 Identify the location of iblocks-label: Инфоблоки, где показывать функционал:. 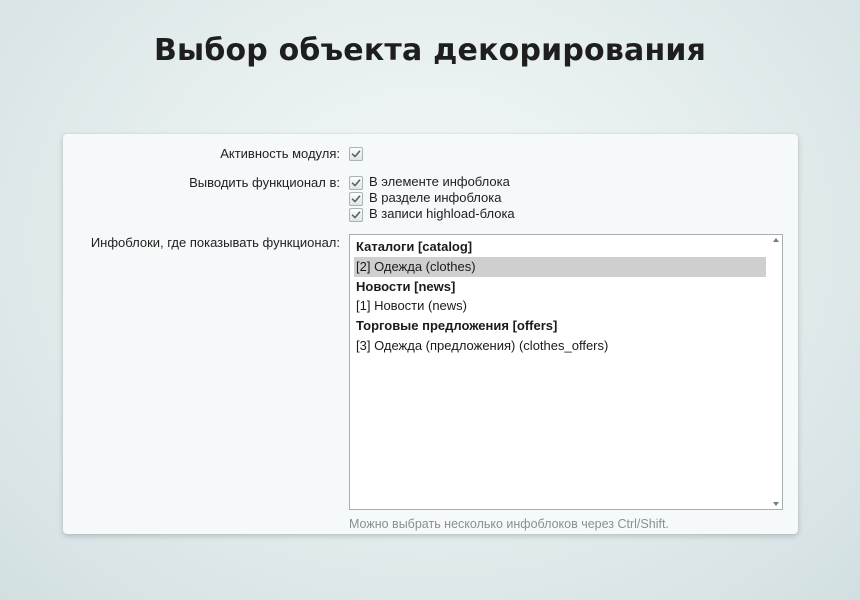
(215, 242).